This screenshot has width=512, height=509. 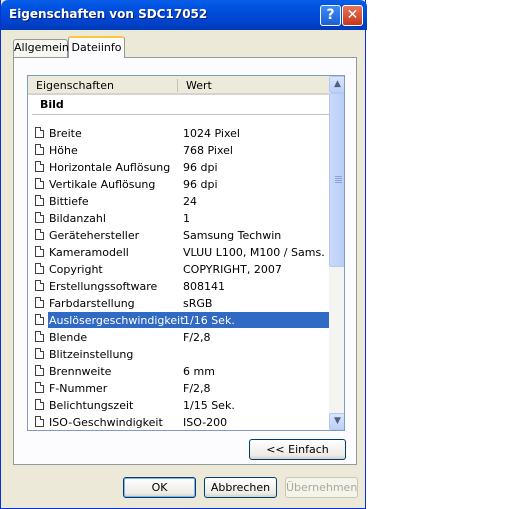 What do you see at coordinates (69, 201) in the screenshot?
I see `property-name: Bittiefe` at bounding box center [69, 201].